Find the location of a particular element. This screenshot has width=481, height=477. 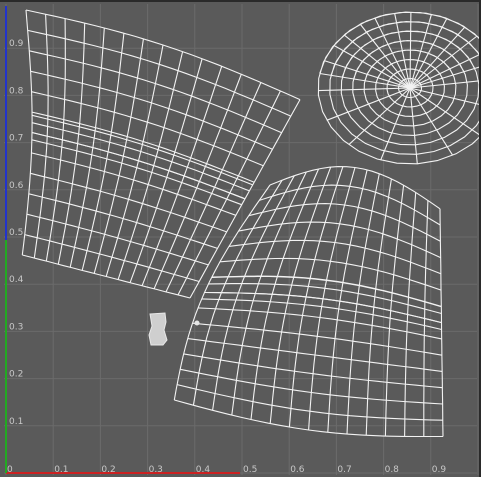

u-tick-label: 0.4 is located at coordinates (203, 470).